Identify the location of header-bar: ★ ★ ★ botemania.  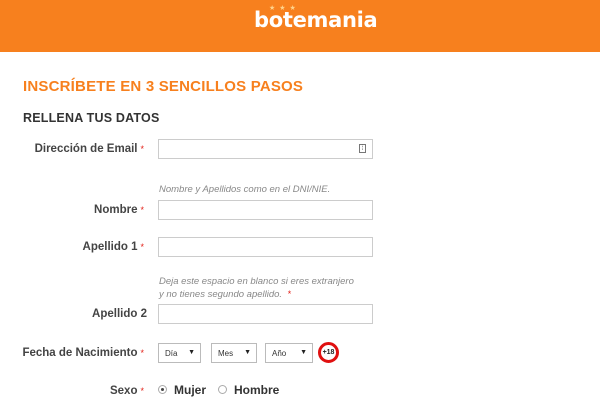
(300, 26).